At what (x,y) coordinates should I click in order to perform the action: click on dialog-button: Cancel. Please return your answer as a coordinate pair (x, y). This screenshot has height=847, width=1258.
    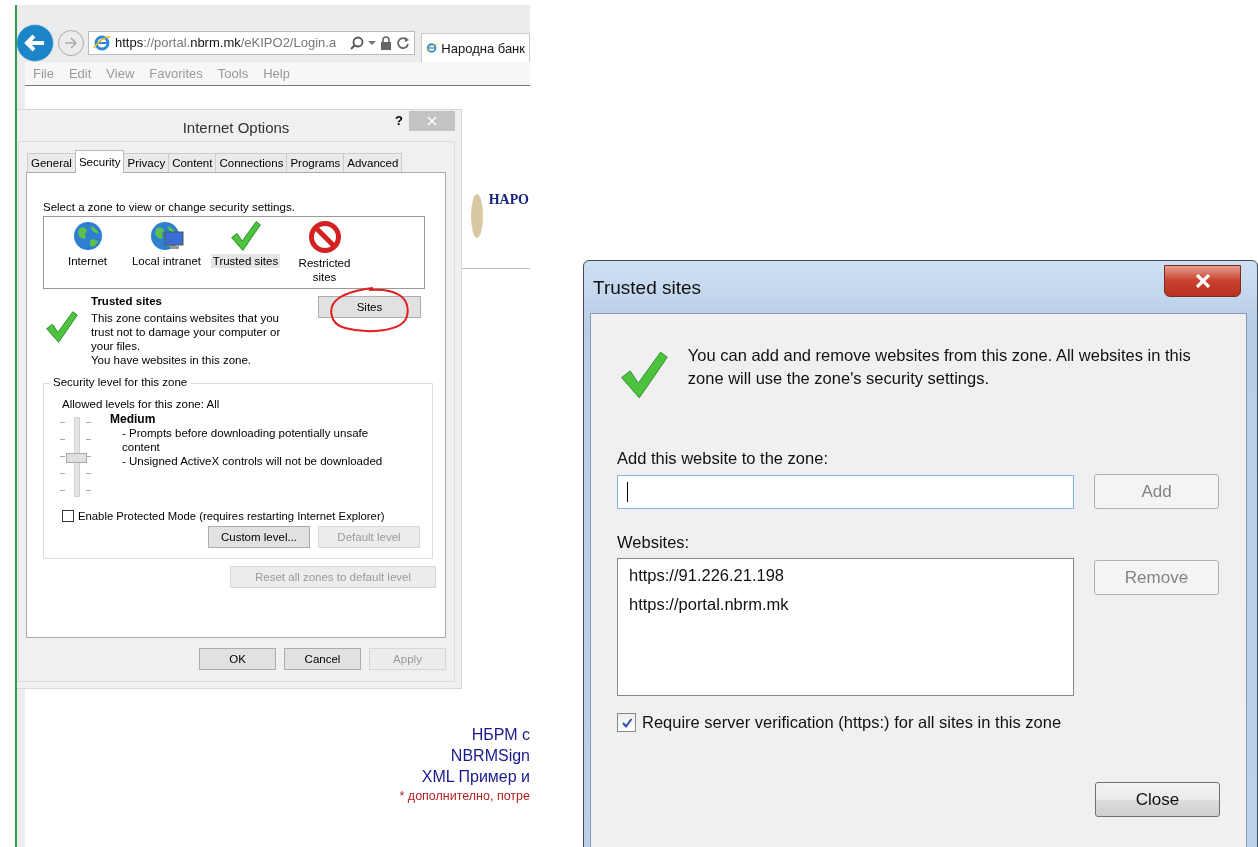
    Looking at the image, I should click on (322, 659).